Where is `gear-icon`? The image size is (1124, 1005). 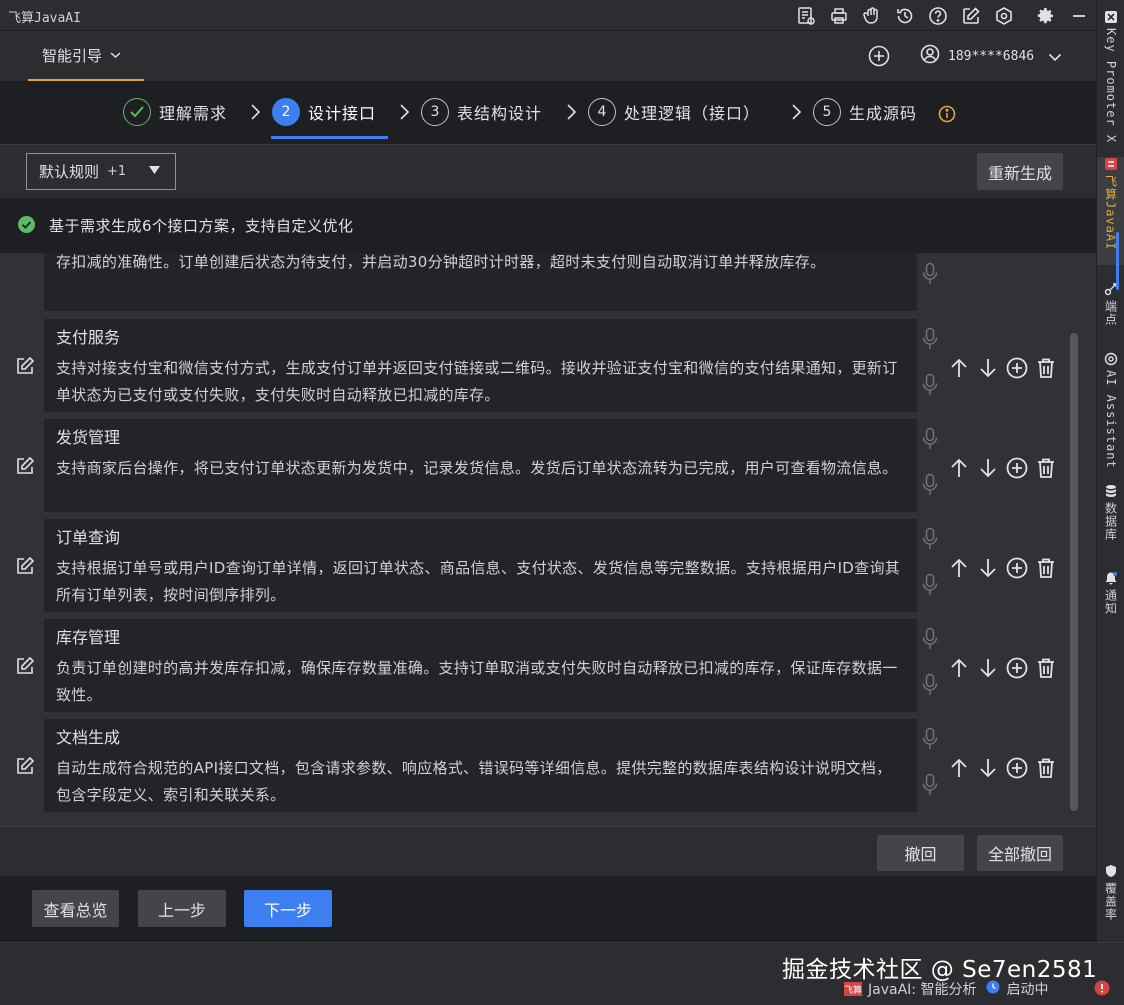
gear-icon is located at coordinates (1046, 16).